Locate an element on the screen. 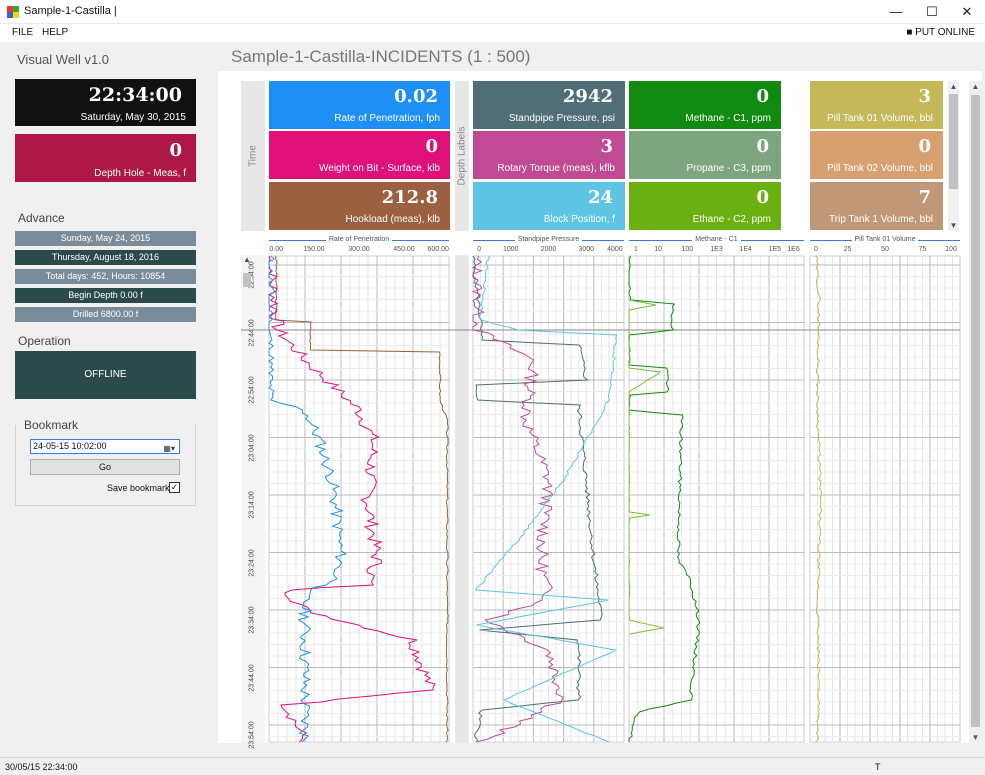  main-scroll-thumb is located at coordinates (975, 411).